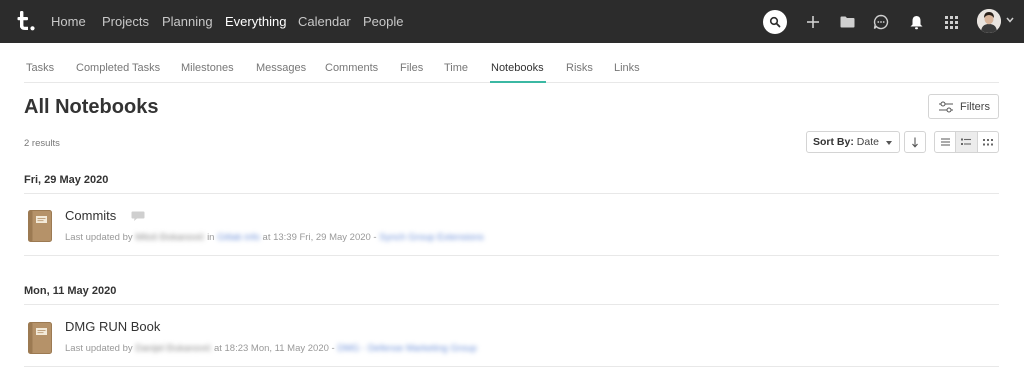  I want to click on detailed-list-view-button, so click(966, 142).